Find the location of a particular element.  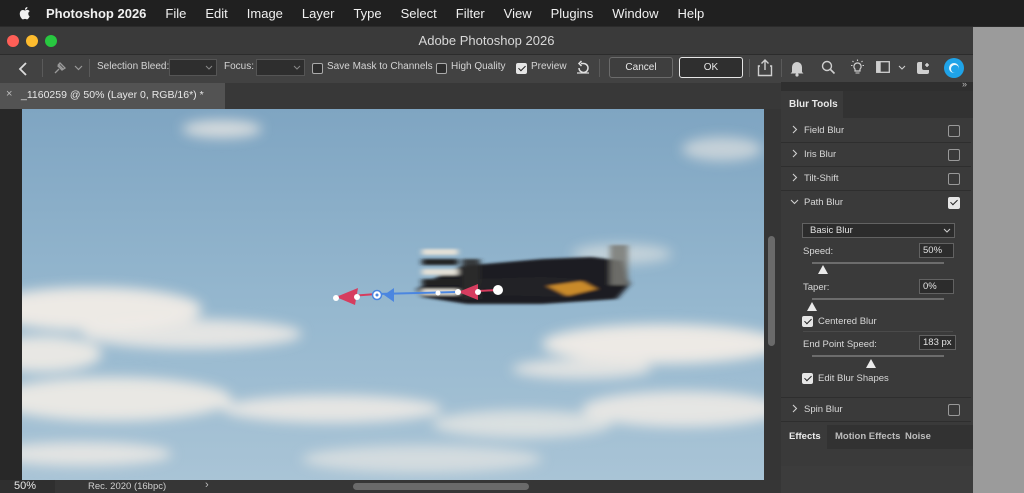

panel-header: » is located at coordinates (877, 85).